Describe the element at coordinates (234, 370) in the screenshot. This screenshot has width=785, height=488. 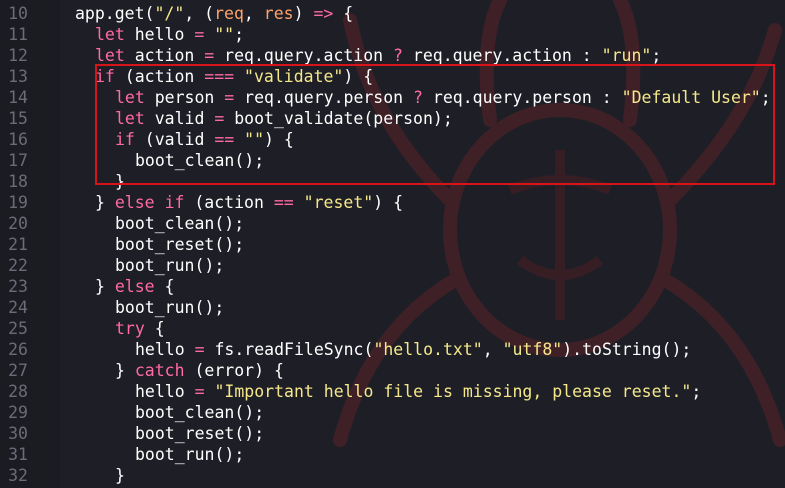
I see `code-token: (error) {` at that location.